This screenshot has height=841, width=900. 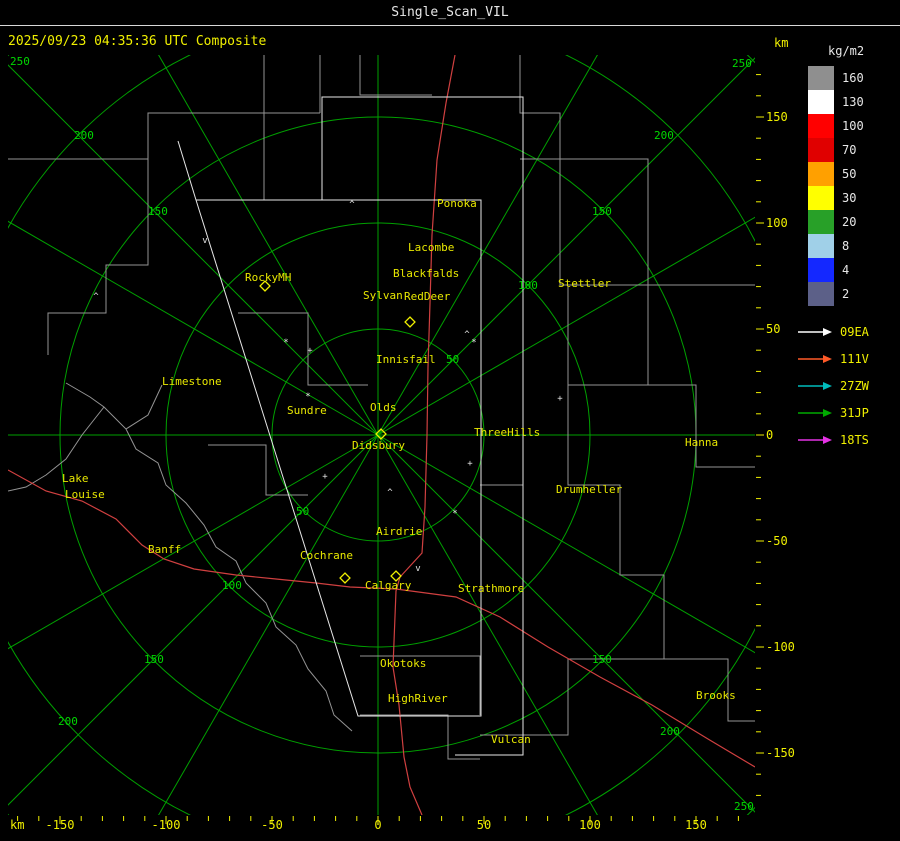 I want to click on timestamp-label: 2025/09/23 04:35:36 UTC Composite, so click(x=137, y=41).